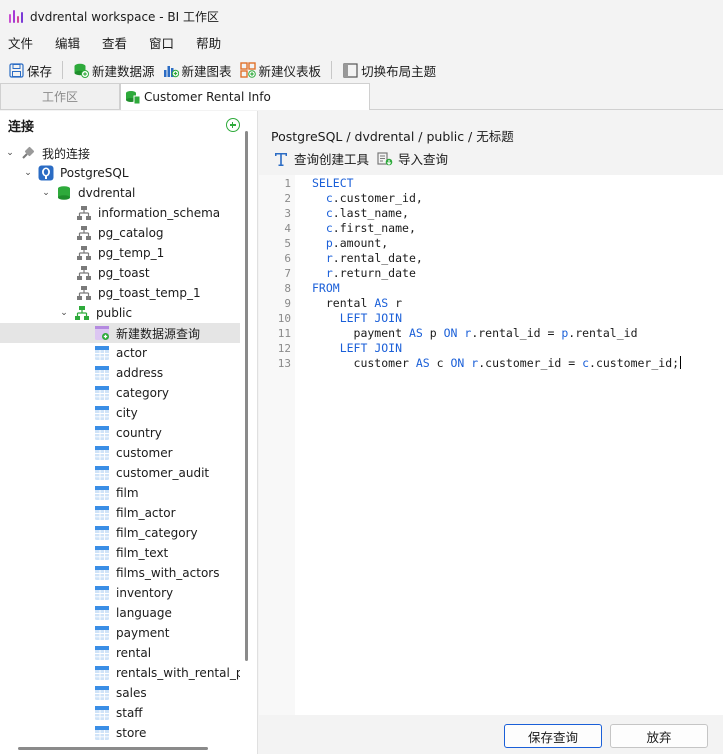 The image size is (723, 754). I want to click on sql-line: p.amount,, so click(517, 243).